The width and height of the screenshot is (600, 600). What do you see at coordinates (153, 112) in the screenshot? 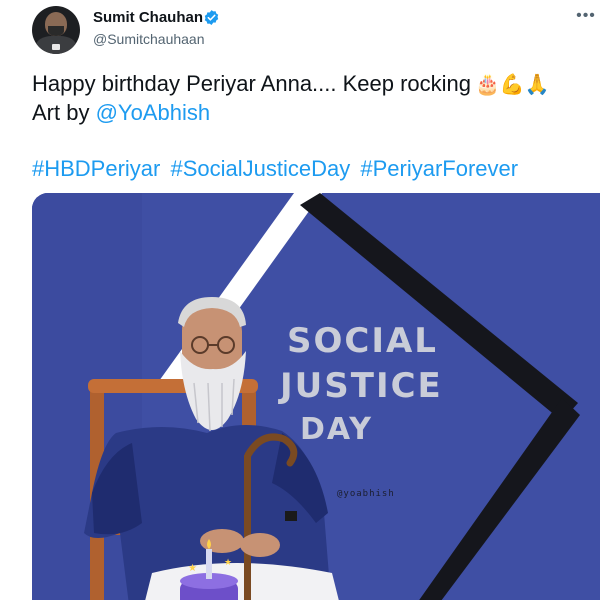
I see `mention-link: @YoAbhish` at bounding box center [153, 112].